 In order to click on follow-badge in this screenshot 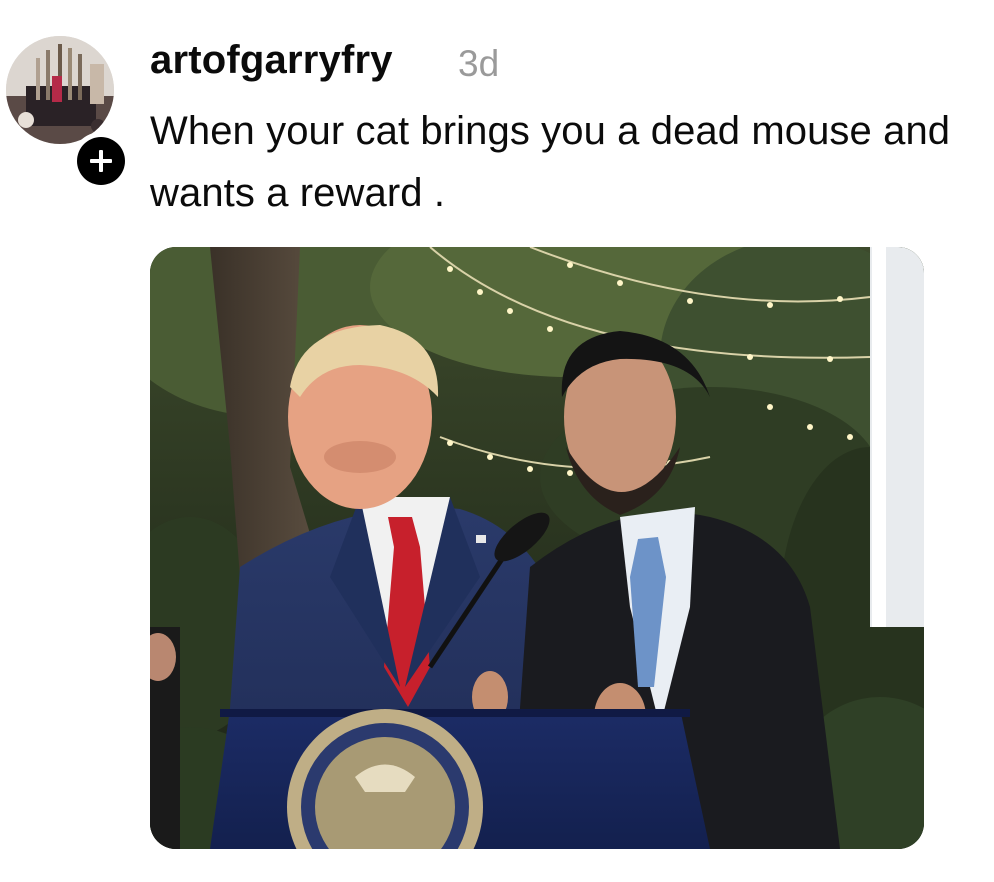, I will do `click(101, 161)`.